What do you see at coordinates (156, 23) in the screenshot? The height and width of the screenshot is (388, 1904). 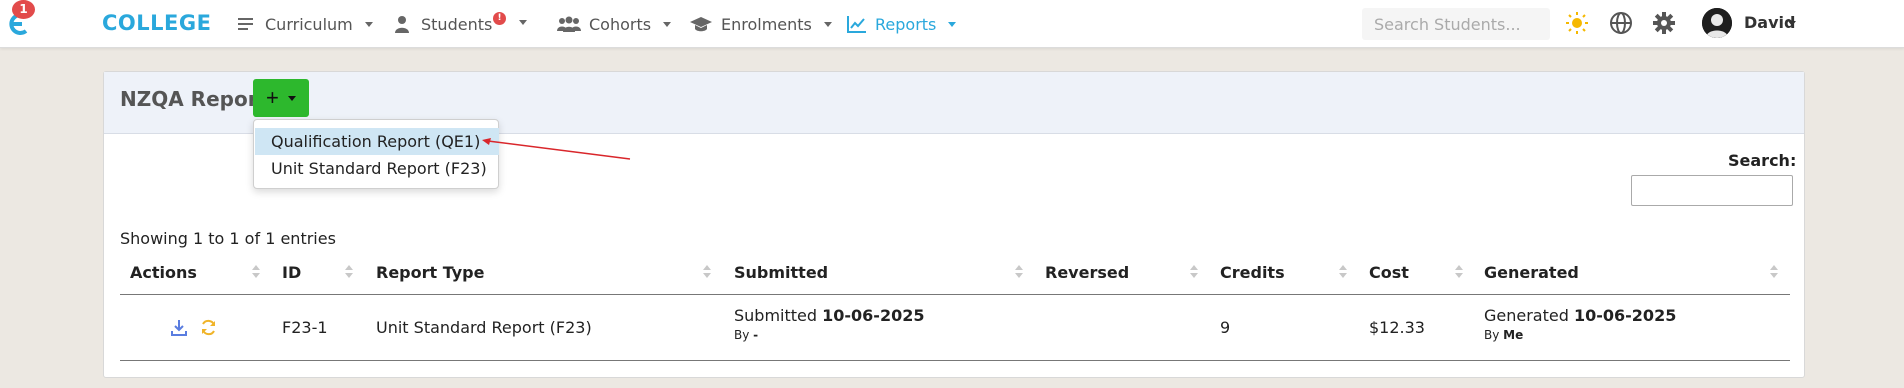 I see `brand-name: COLLEGE` at bounding box center [156, 23].